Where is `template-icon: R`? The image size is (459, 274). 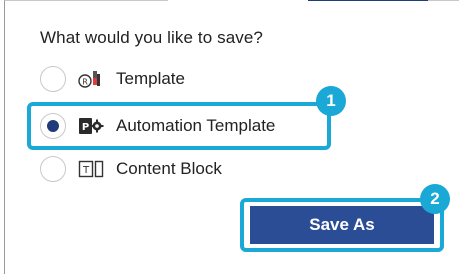 template-icon: R is located at coordinates (91, 79).